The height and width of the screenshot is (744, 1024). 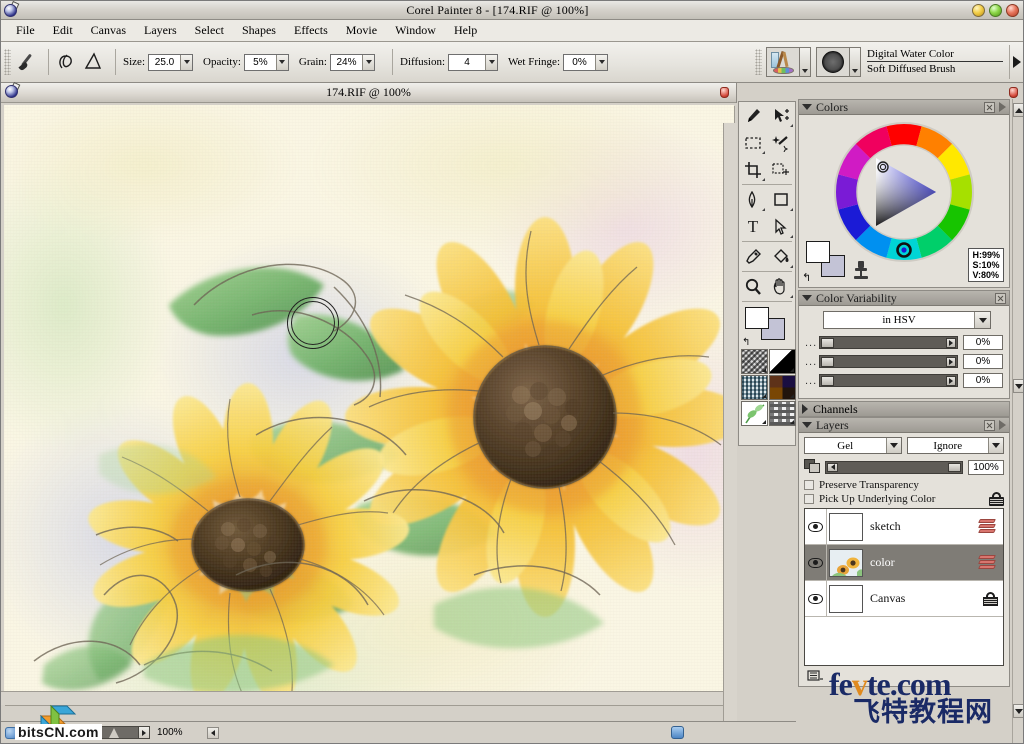 I want to click on magnifier-tool, so click(x=753, y=286).